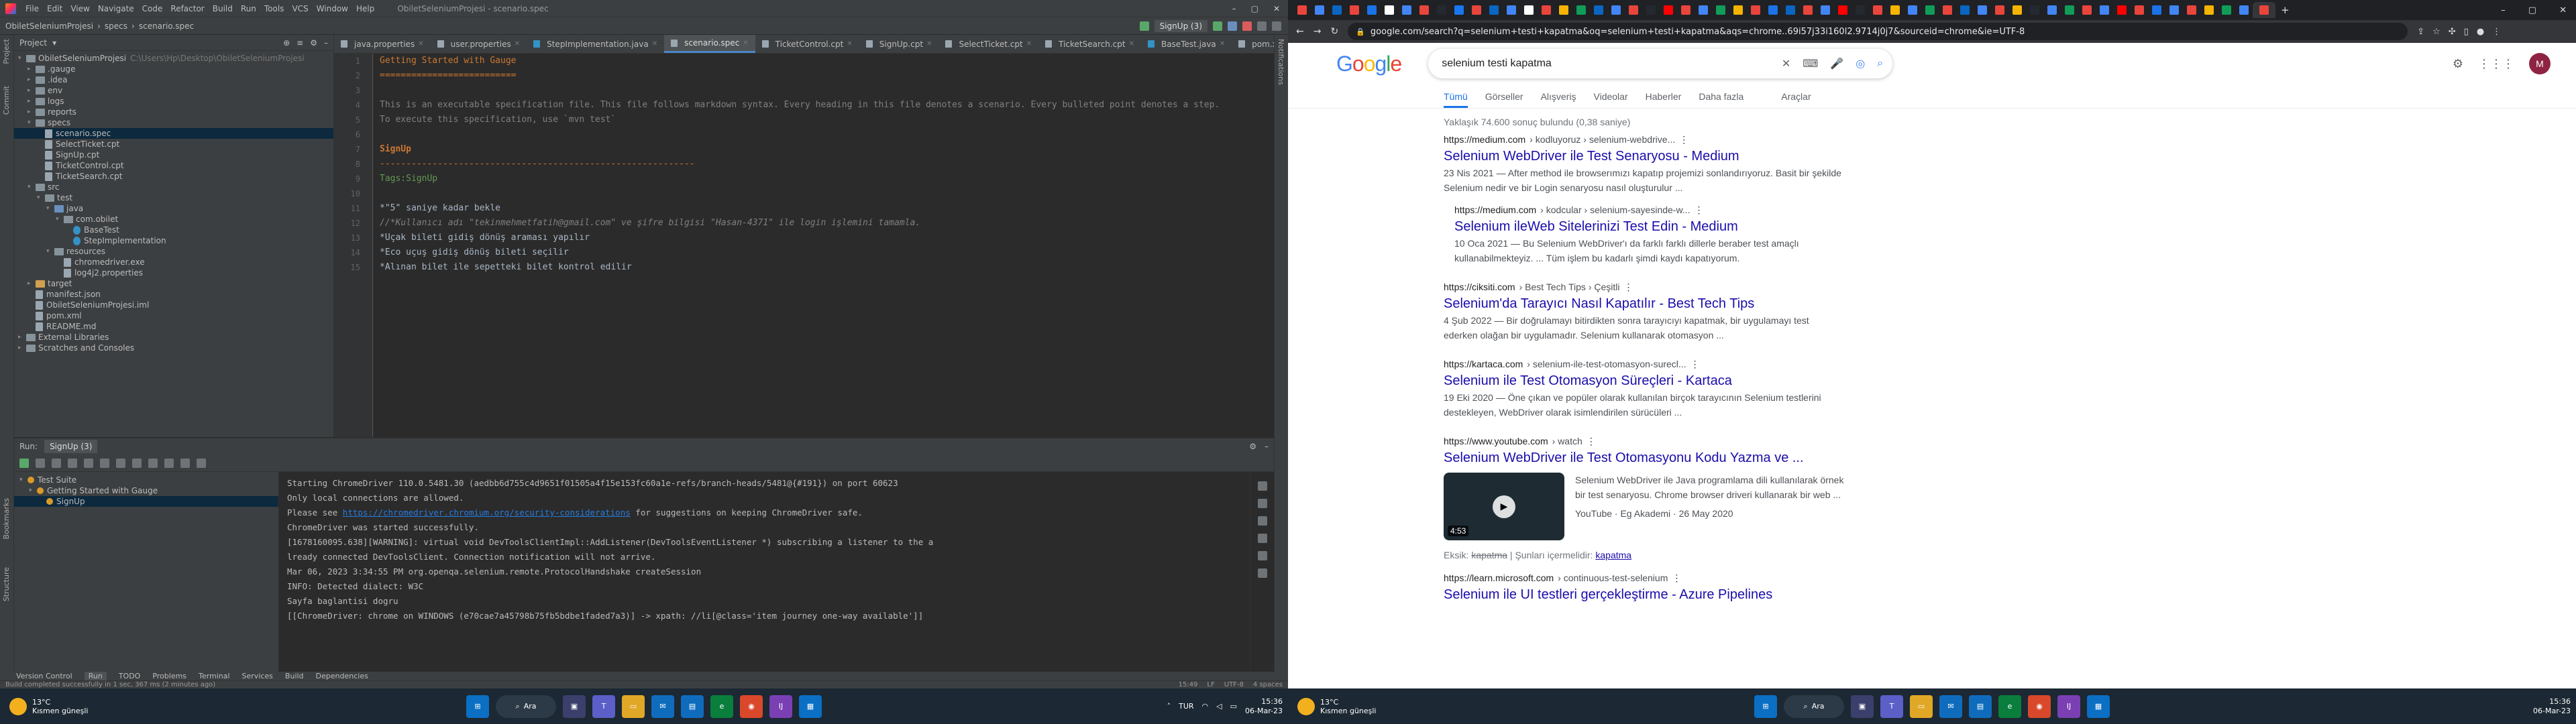 Image resolution: width=2576 pixels, height=724 pixels. I want to click on tool-window-tab: TODO, so click(130, 676).